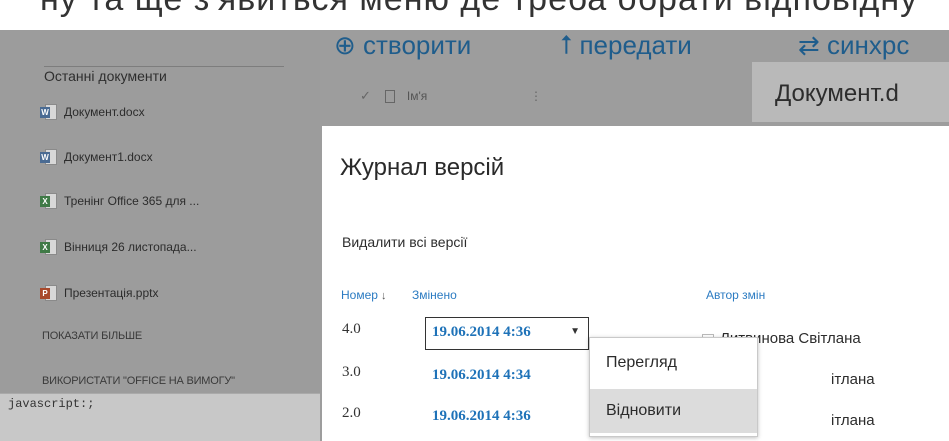  I want to click on file-type-icon, so click(389, 96).